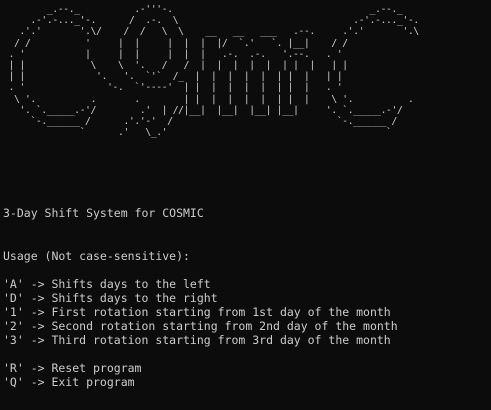 The image size is (491, 410). I want to click on usage-line-r: 'R' -> Reset program, so click(72, 368).